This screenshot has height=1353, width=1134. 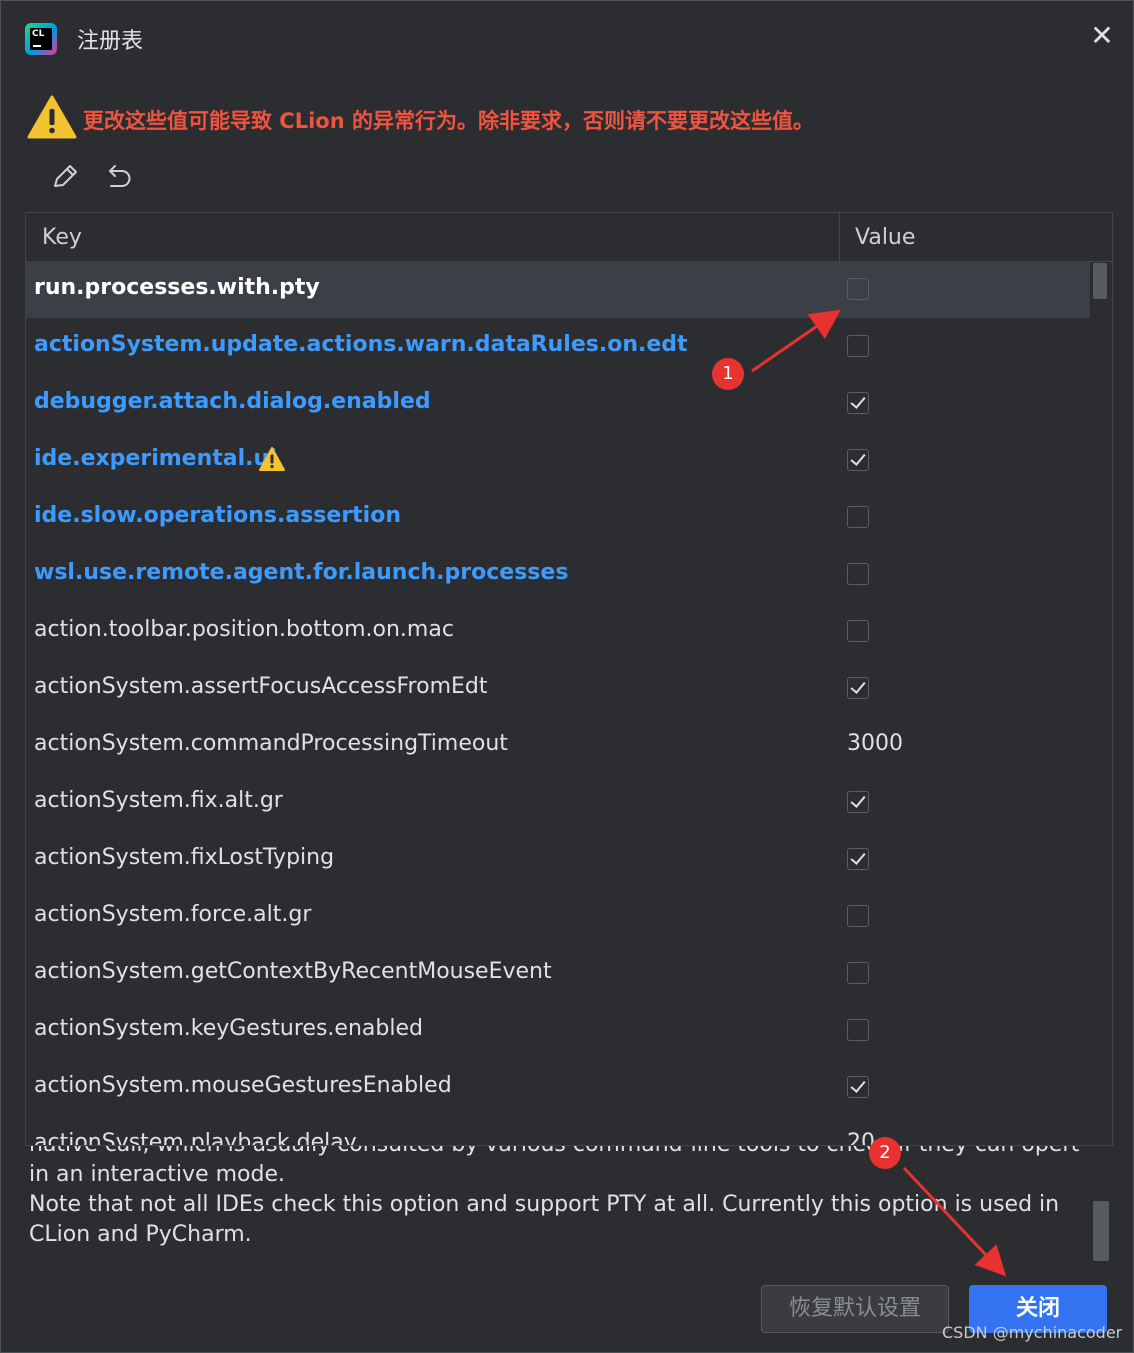 What do you see at coordinates (261, 686) in the screenshot?
I see `row-key: actionSystem.assertFocusAccessFromEdt` at bounding box center [261, 686].